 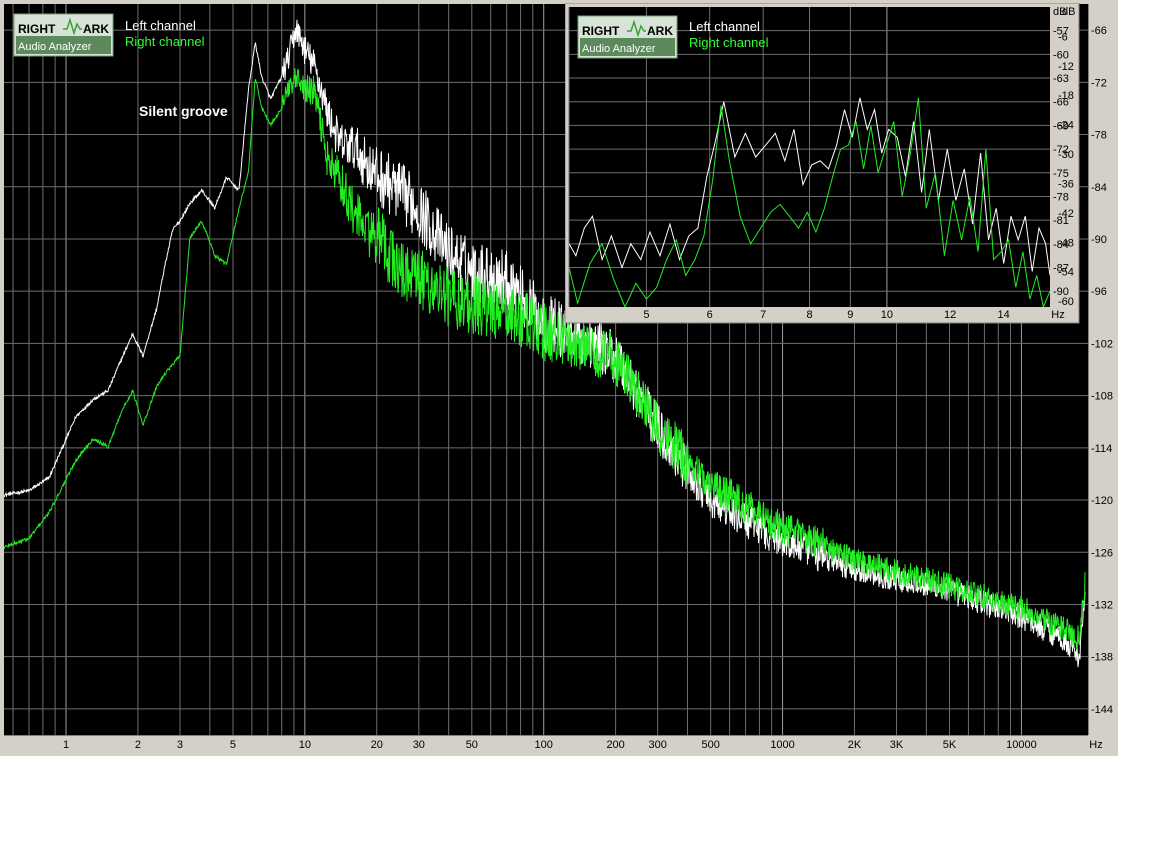 I want to click on y-tick-label: -102, so click(x=1102, y=344).